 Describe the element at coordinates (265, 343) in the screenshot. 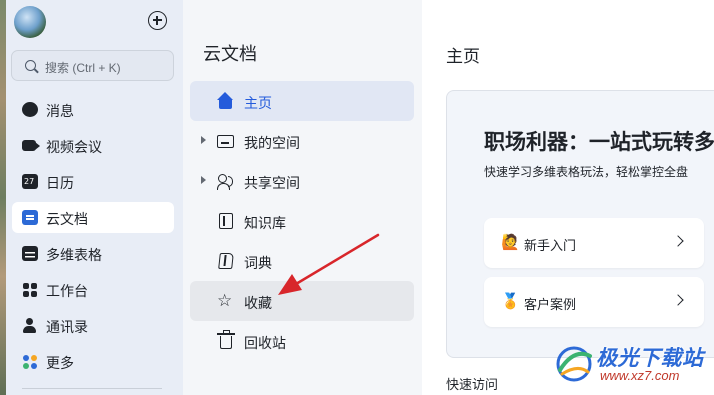

I see `tree-item-label: 回收站` at that location.